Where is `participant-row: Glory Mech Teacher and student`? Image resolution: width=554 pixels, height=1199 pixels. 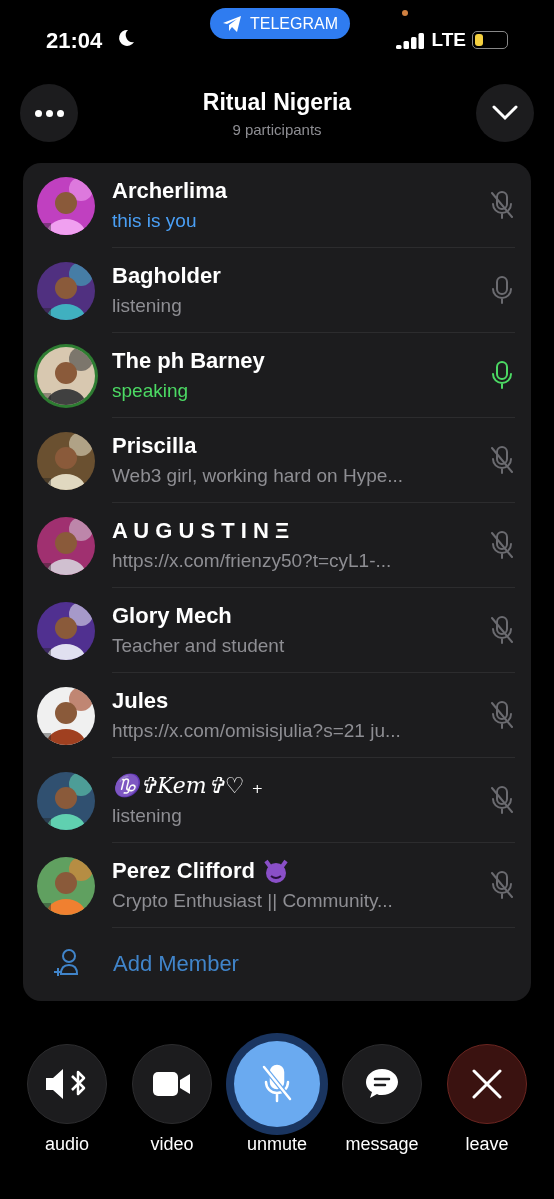
participant-row: Glory Mech Teacher and student is located at coordinates (277, 630).